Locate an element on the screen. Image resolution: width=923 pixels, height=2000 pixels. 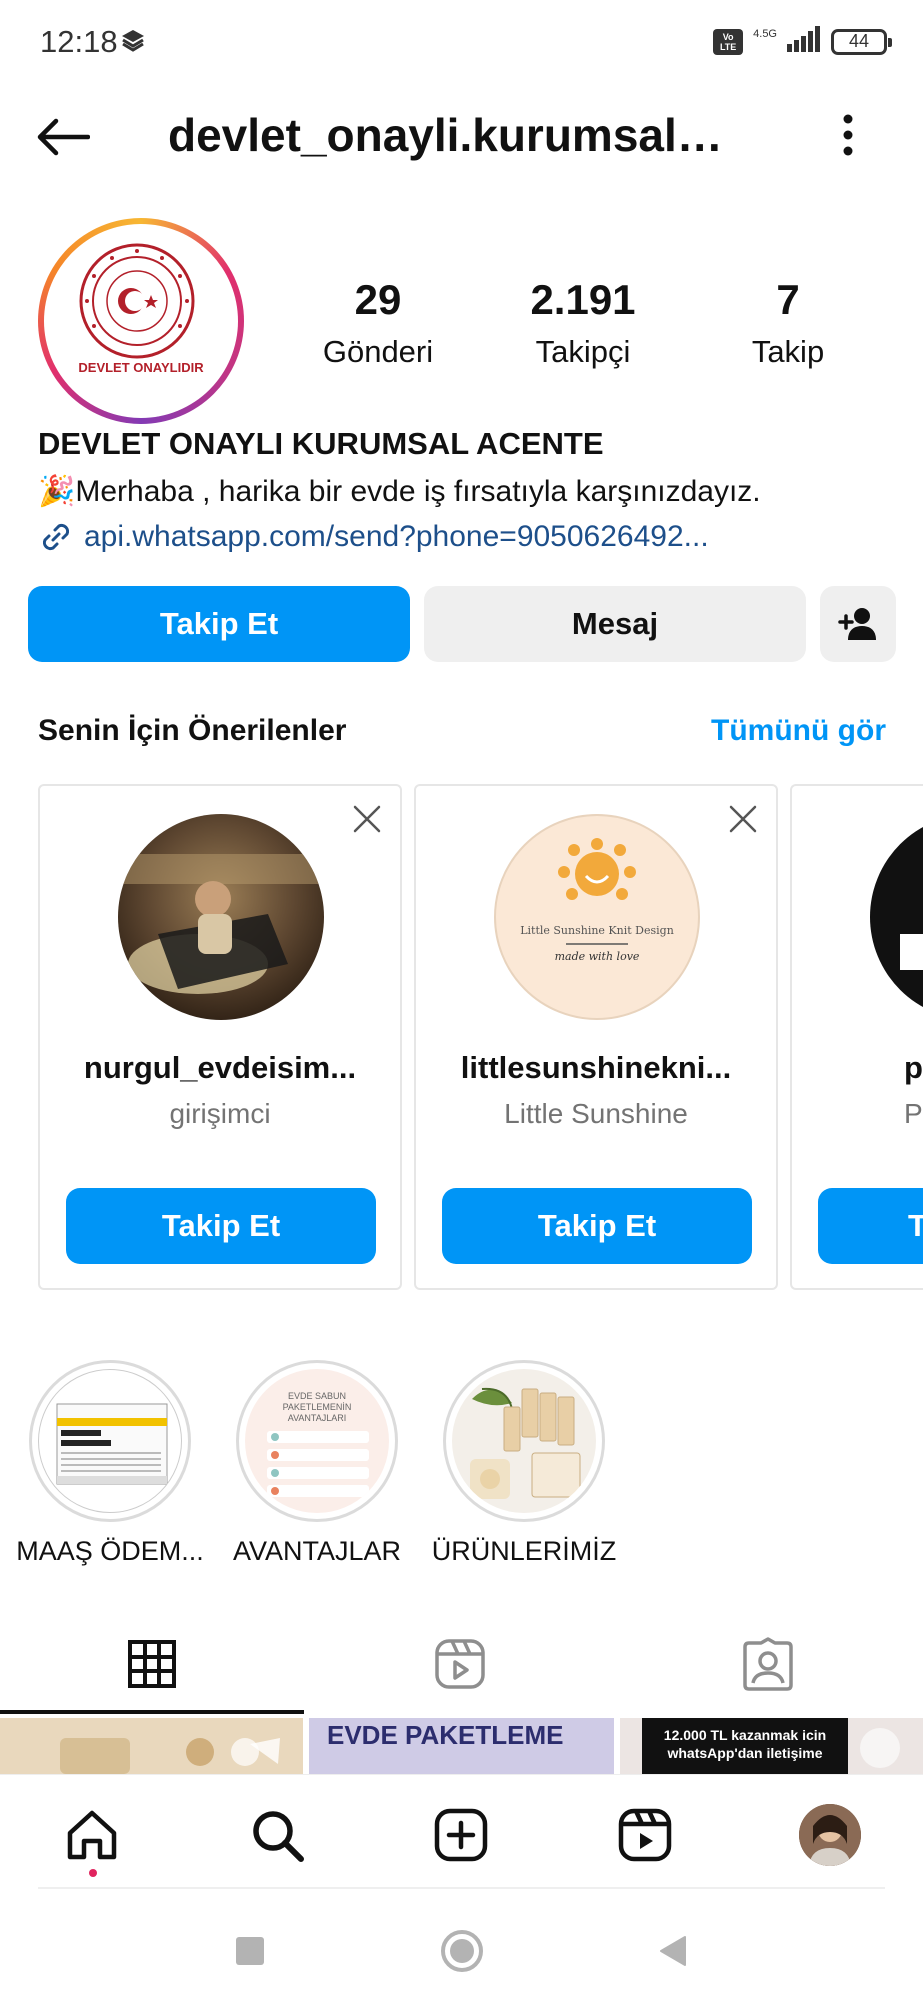
circle-icon is located at coordinates (462, 1951).